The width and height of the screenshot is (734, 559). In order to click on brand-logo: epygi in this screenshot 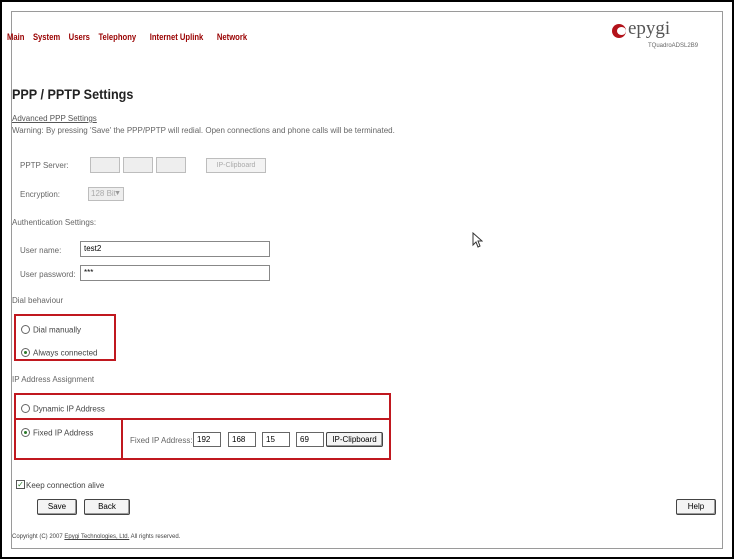, I will do `click(662, 31)`.